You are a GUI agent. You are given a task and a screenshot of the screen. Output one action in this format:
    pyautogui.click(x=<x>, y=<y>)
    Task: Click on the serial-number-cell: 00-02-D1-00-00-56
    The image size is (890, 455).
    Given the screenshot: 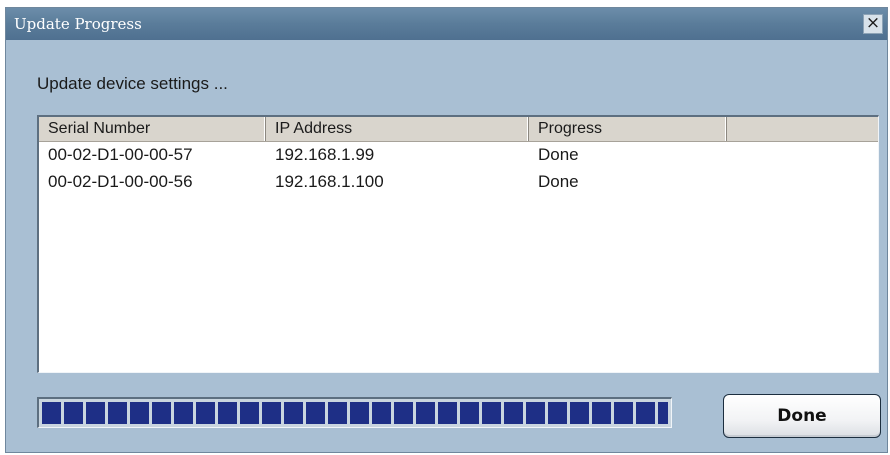 What is the action you would take?
    pyautogui.click(x=120, y=181)
    